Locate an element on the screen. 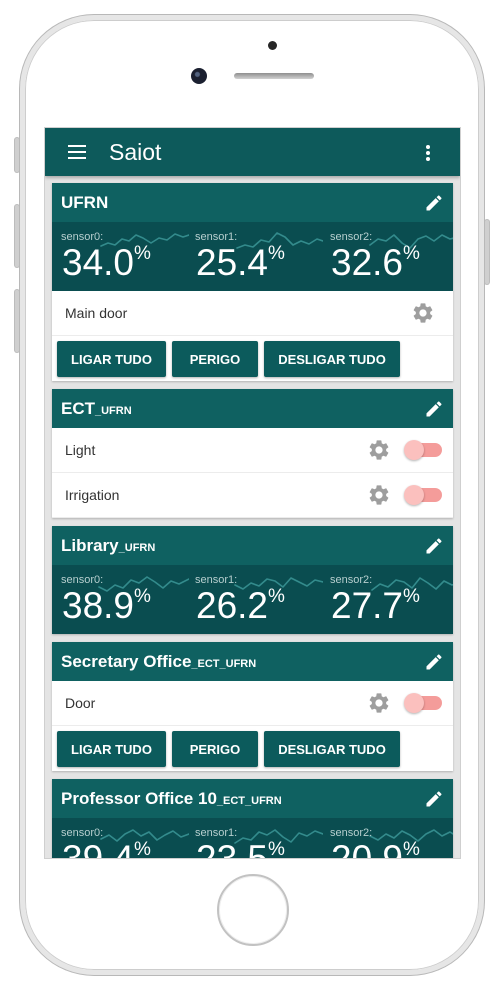 This screenshot has width=504, height=990. phone-volume-up-button is located at coordinates (17, 236).